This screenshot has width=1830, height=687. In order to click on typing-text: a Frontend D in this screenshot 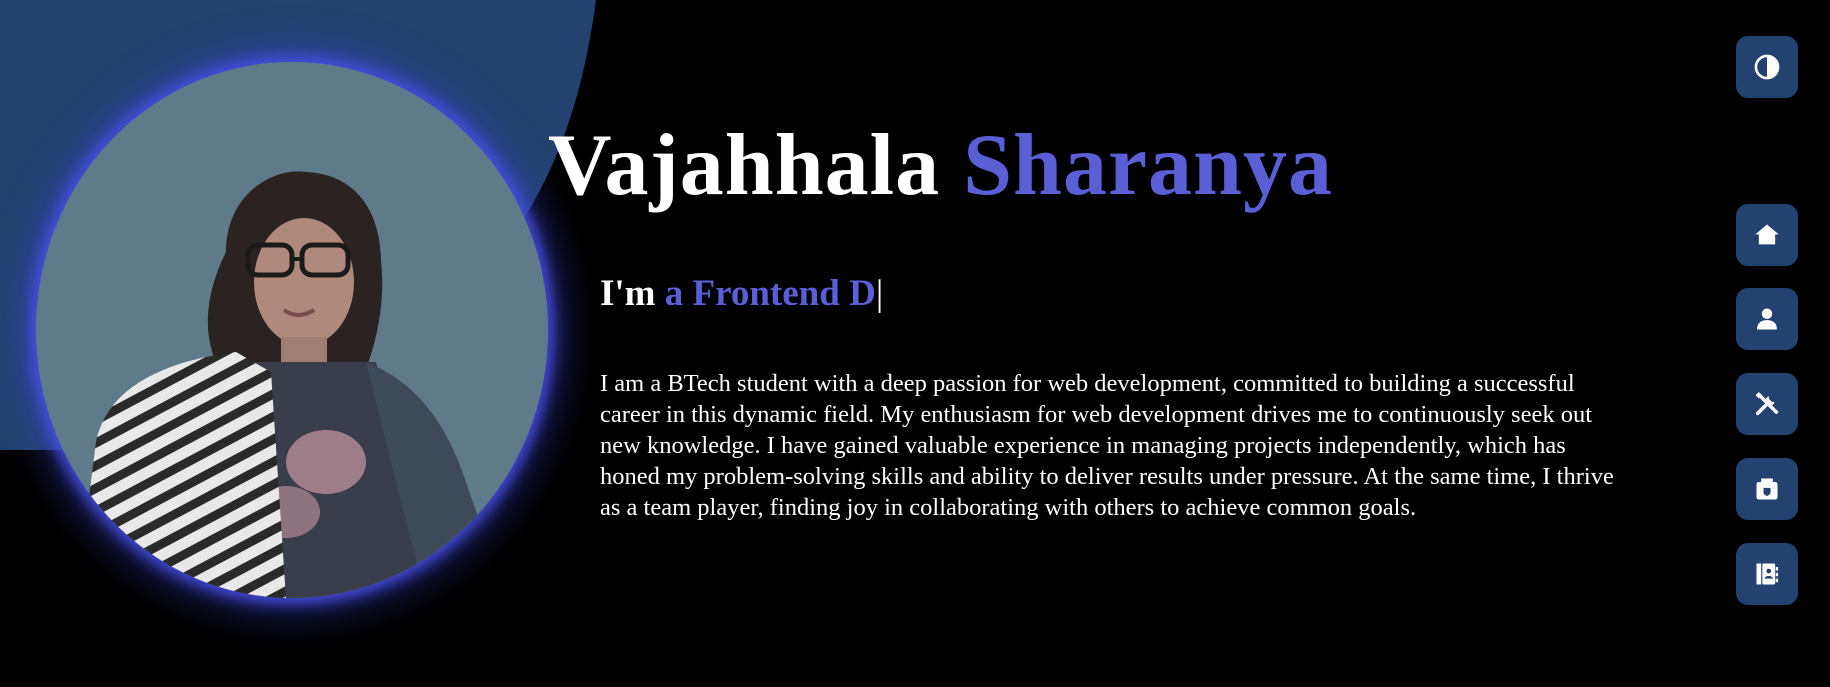, I will do `click(770, 293)`.